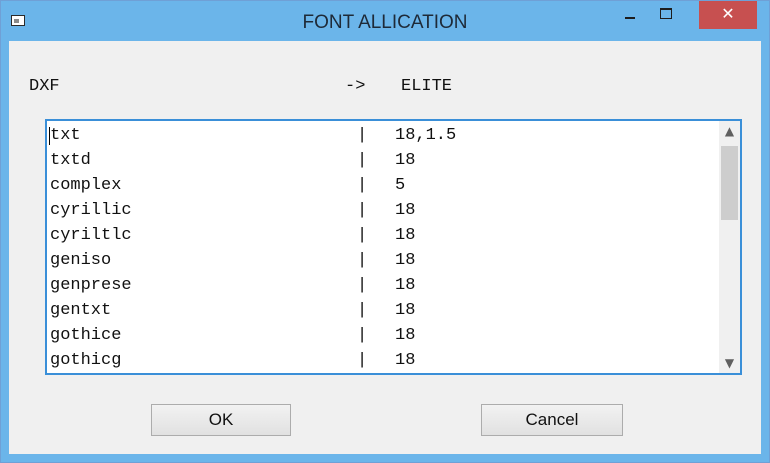 The width and height of the screenshot is (770, 463). I want to click on scroll-up-icon: ▲, so click(729, 131).